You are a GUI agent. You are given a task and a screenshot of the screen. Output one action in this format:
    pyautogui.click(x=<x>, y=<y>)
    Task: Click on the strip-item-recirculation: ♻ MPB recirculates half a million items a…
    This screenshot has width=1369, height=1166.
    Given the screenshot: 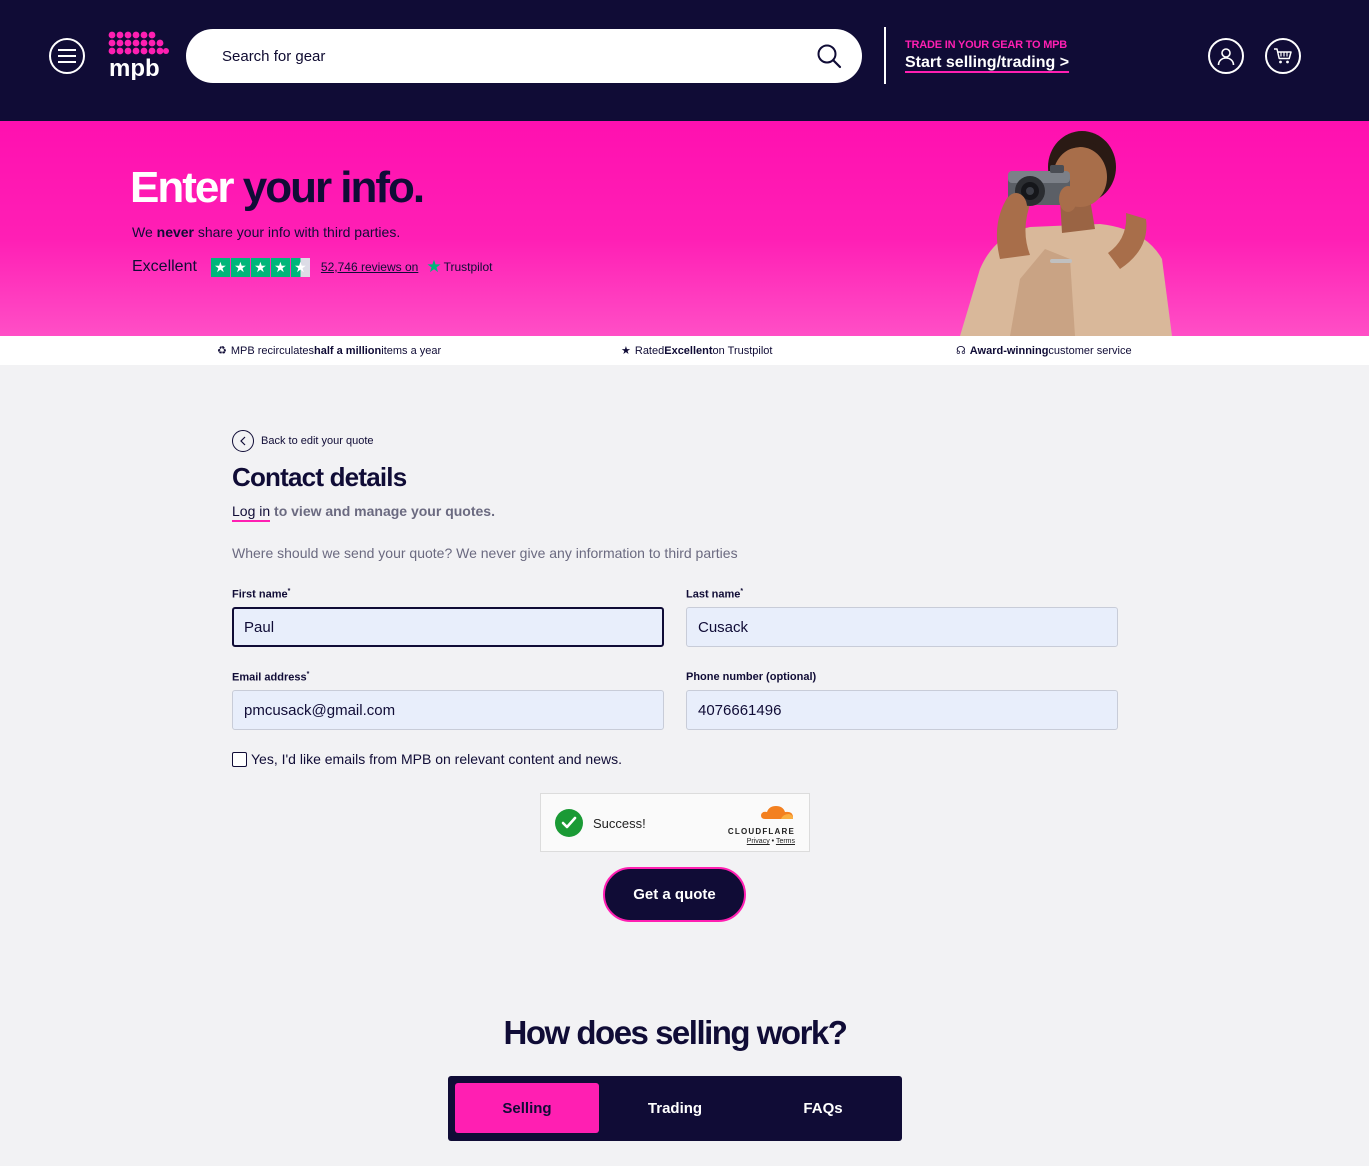 What is the action you would take?
    pyautogui.click(x=329, y=351)
    